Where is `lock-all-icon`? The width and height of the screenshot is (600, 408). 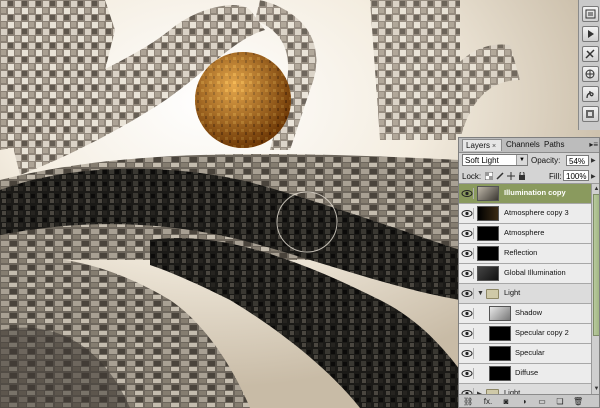 lock-all-icon is located at coordinates (522, 176).